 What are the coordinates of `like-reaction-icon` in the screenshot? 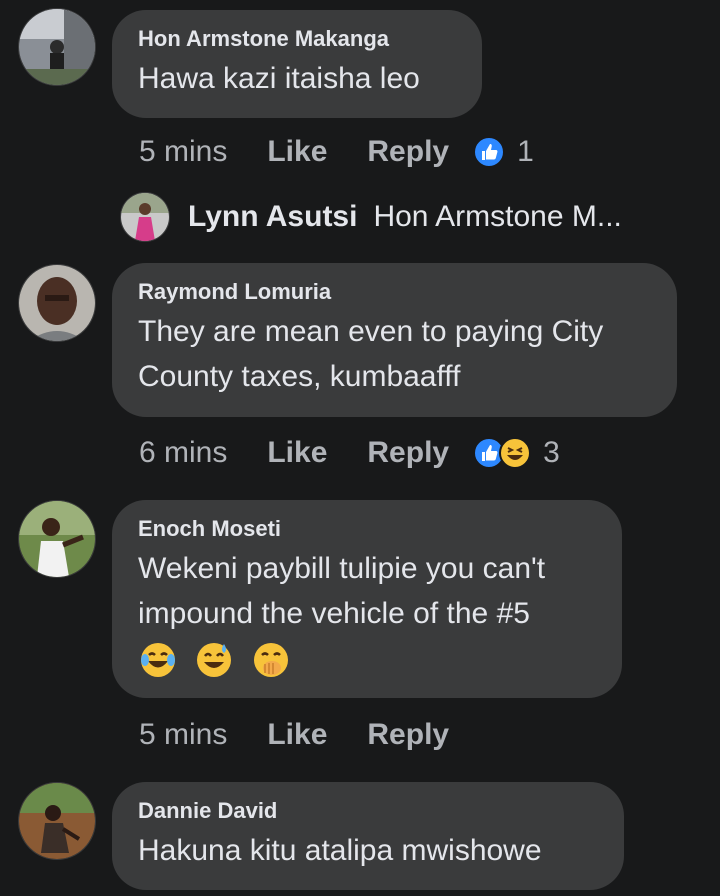 It's located at (489, 152).